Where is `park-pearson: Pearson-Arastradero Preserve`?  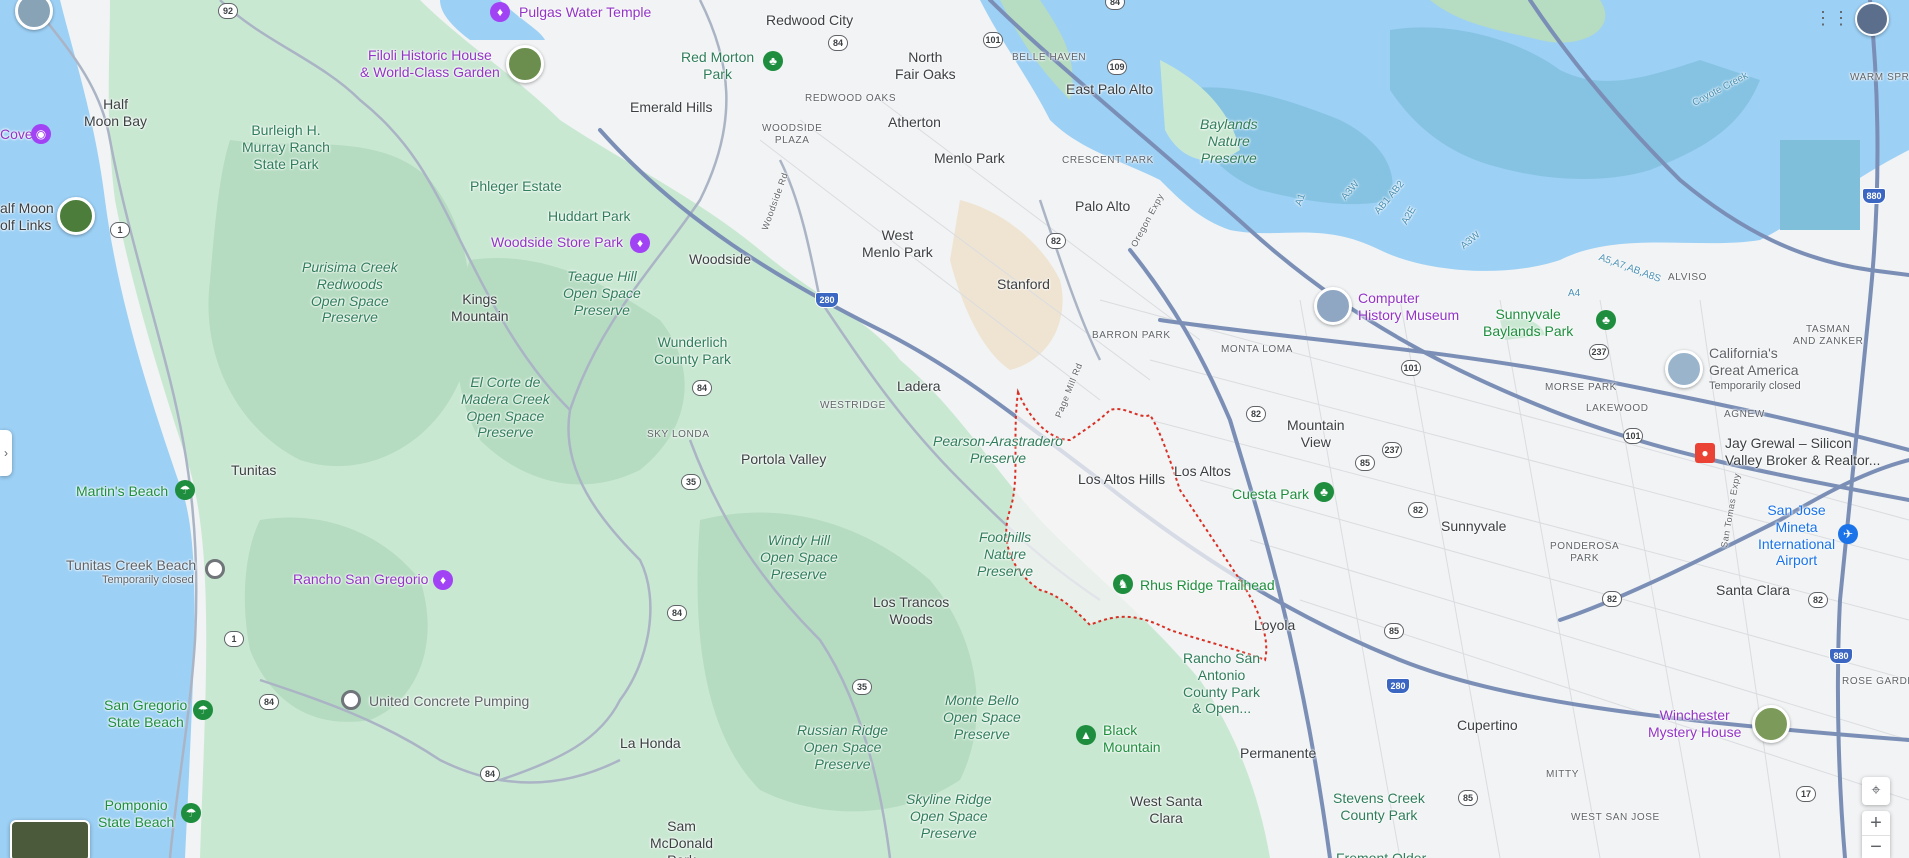
park-pearson: Pearson-Arastradero Preserve is located at coordinates (998, 450).